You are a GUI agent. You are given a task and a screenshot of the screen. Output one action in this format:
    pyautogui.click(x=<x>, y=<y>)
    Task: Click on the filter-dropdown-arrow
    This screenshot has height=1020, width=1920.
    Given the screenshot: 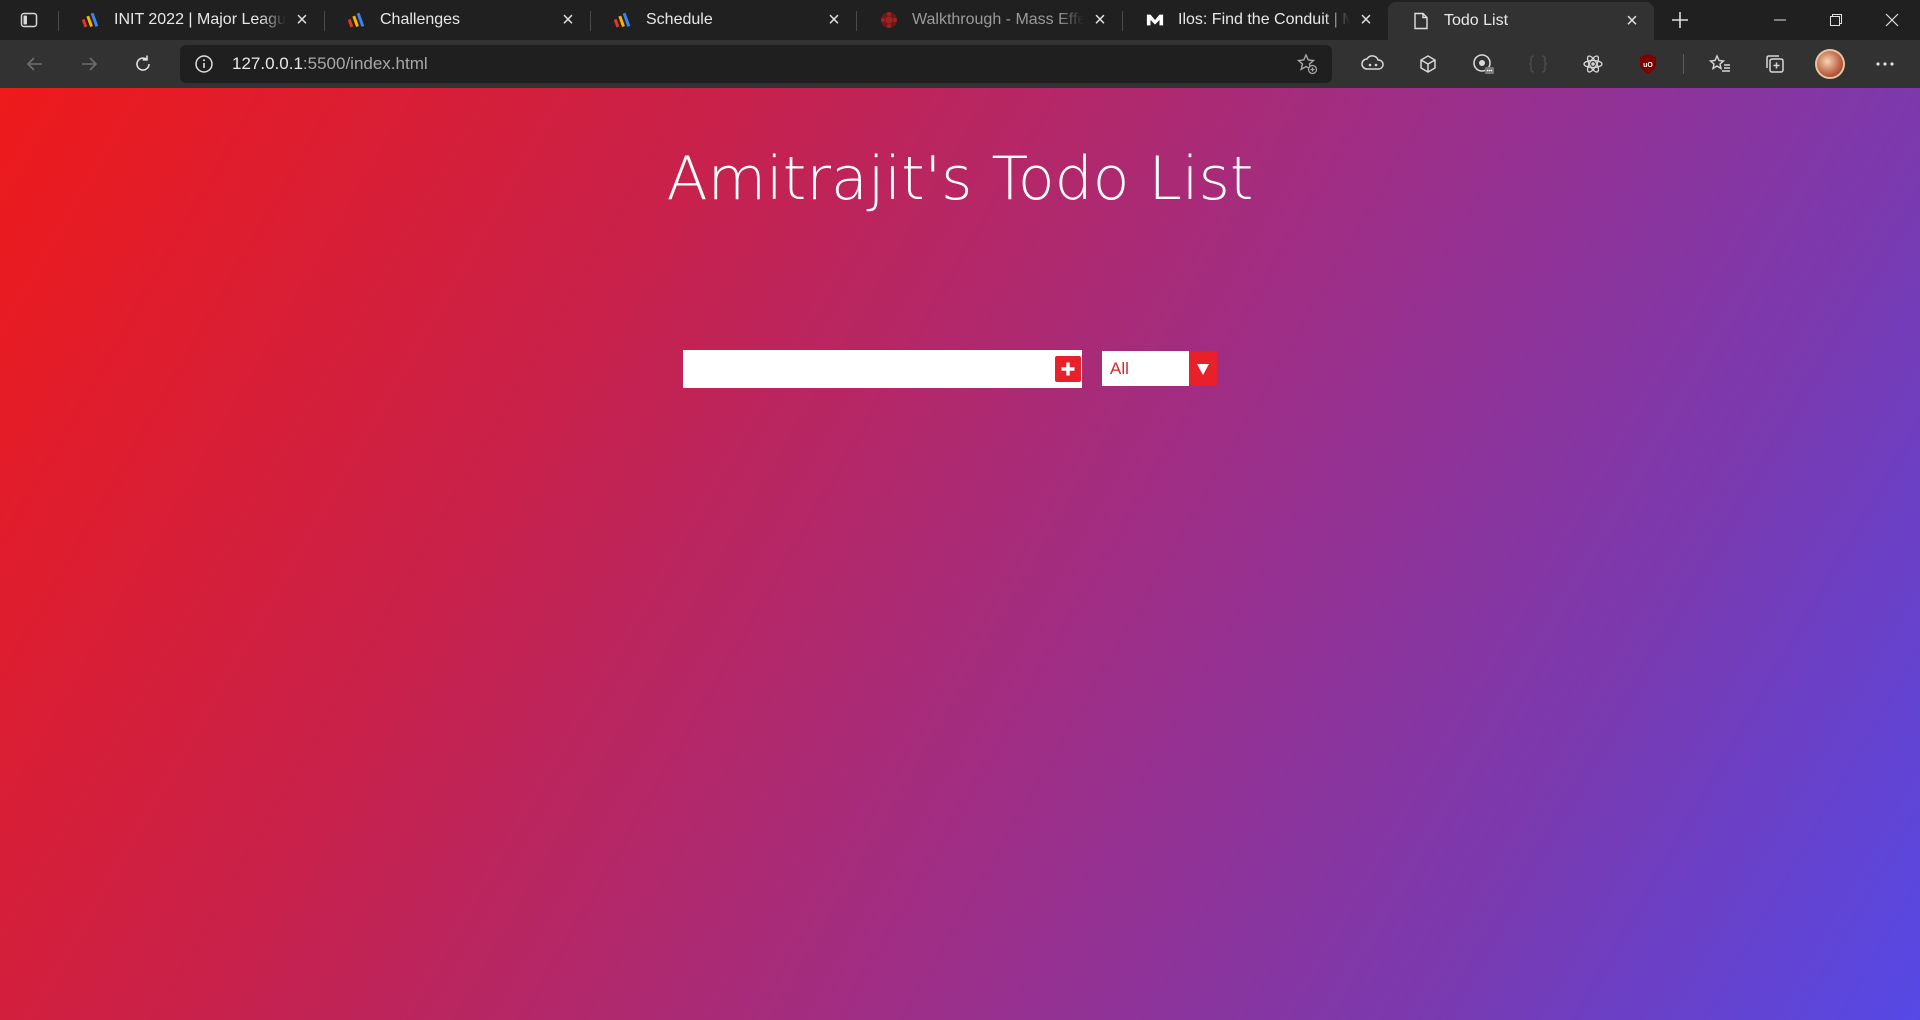 What is the action you would take?
    pyautogui.click(x=1203, y=368)
    